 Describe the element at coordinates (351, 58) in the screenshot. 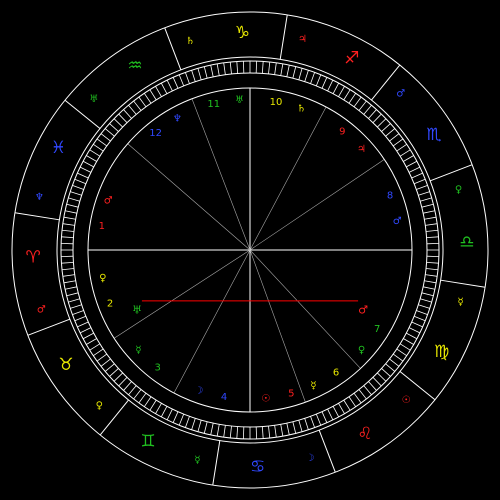

I see `sagittarius-glyph: ♐` at that location.